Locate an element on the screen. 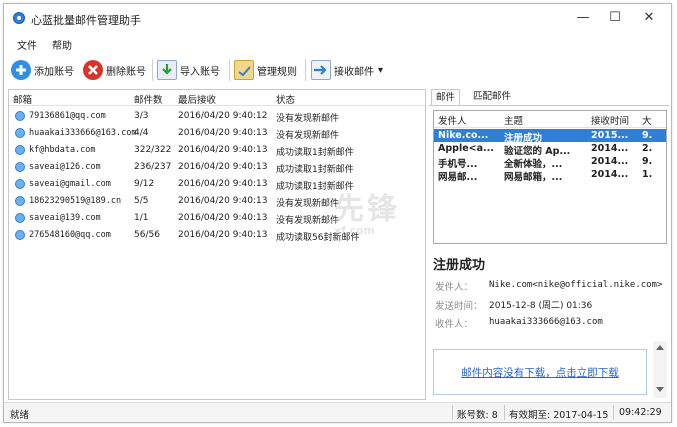 The image size is (677, 427). mail-row: 手机号... 全新体验，... 2014... 9. is located at coordinates (550, 162).